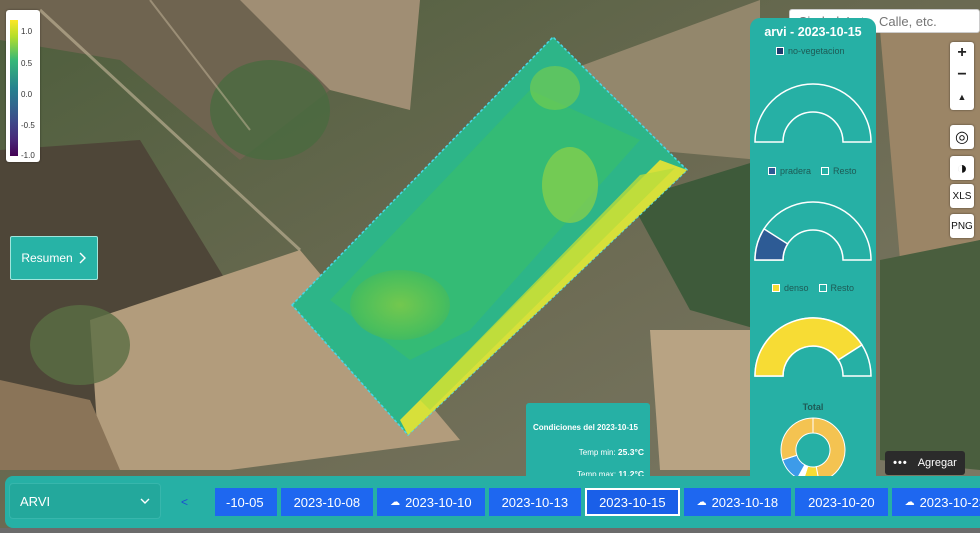 The height and width of the screenshot is (533, 980). Describe the element at coordinates (145, 501) in the screenshot. I see `chevron-down-icon` at that location.